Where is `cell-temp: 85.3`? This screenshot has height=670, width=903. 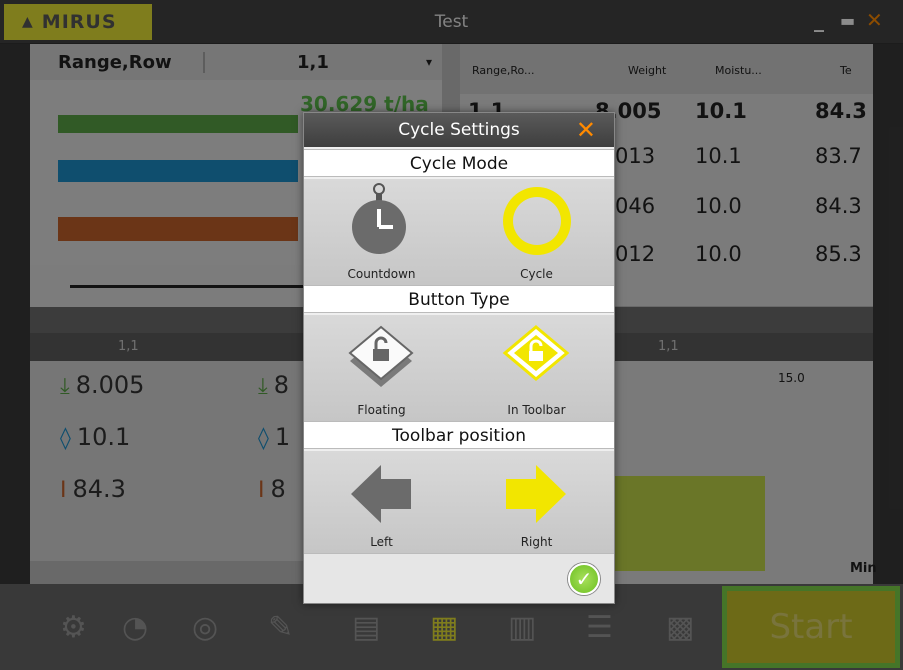 cell-temp: 85.3 is located at coordinates (838, 254).